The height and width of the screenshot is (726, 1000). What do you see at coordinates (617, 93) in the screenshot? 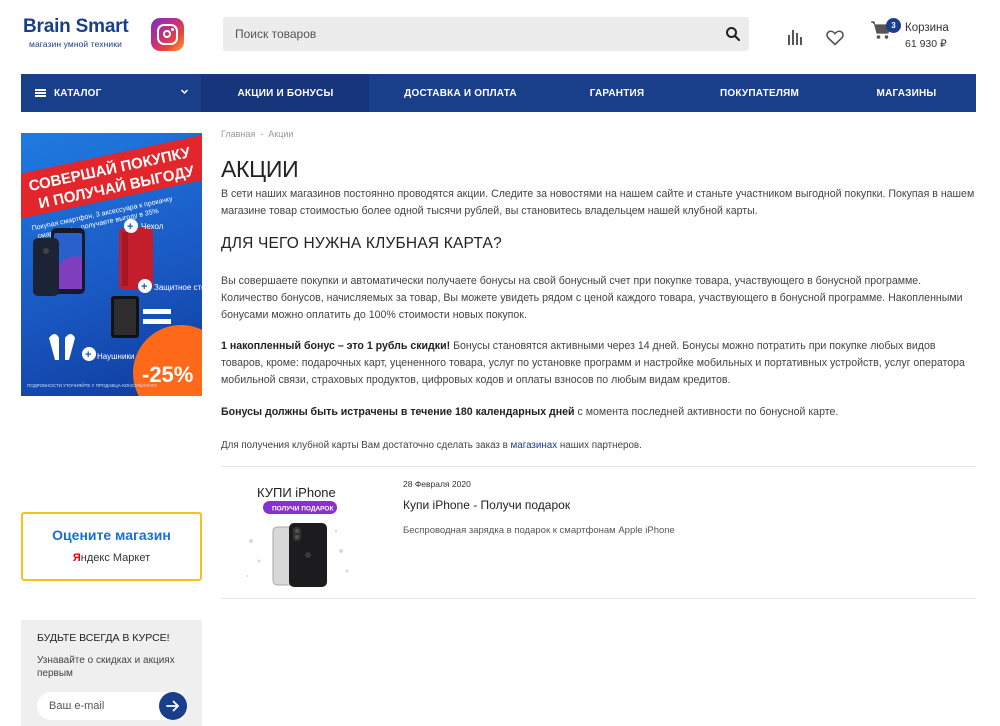
I see `nav-item-warranty: ГАРАНТИЯ` at bounding box center [617, 93].